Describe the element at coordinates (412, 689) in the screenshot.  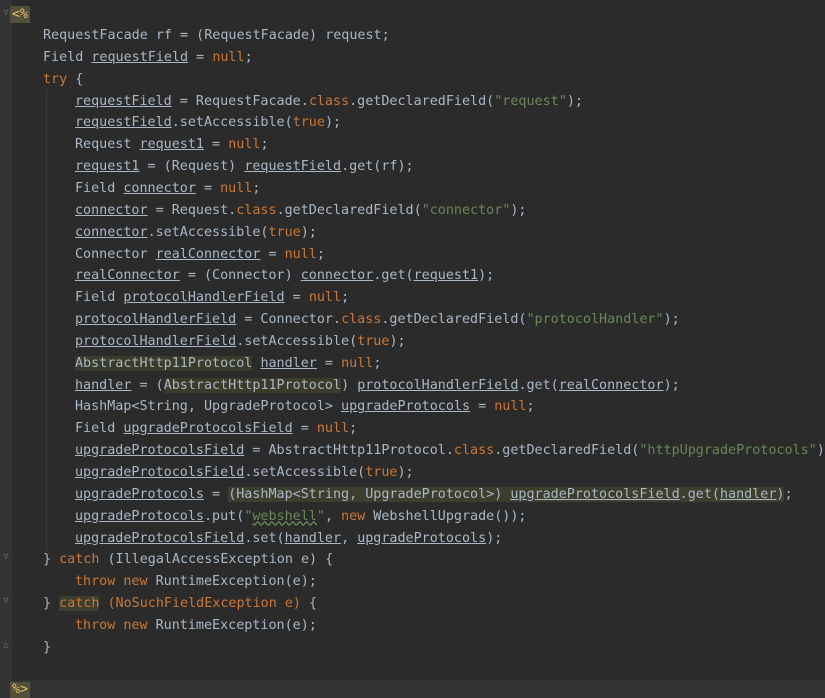
I see `bottom-bar` at that location.